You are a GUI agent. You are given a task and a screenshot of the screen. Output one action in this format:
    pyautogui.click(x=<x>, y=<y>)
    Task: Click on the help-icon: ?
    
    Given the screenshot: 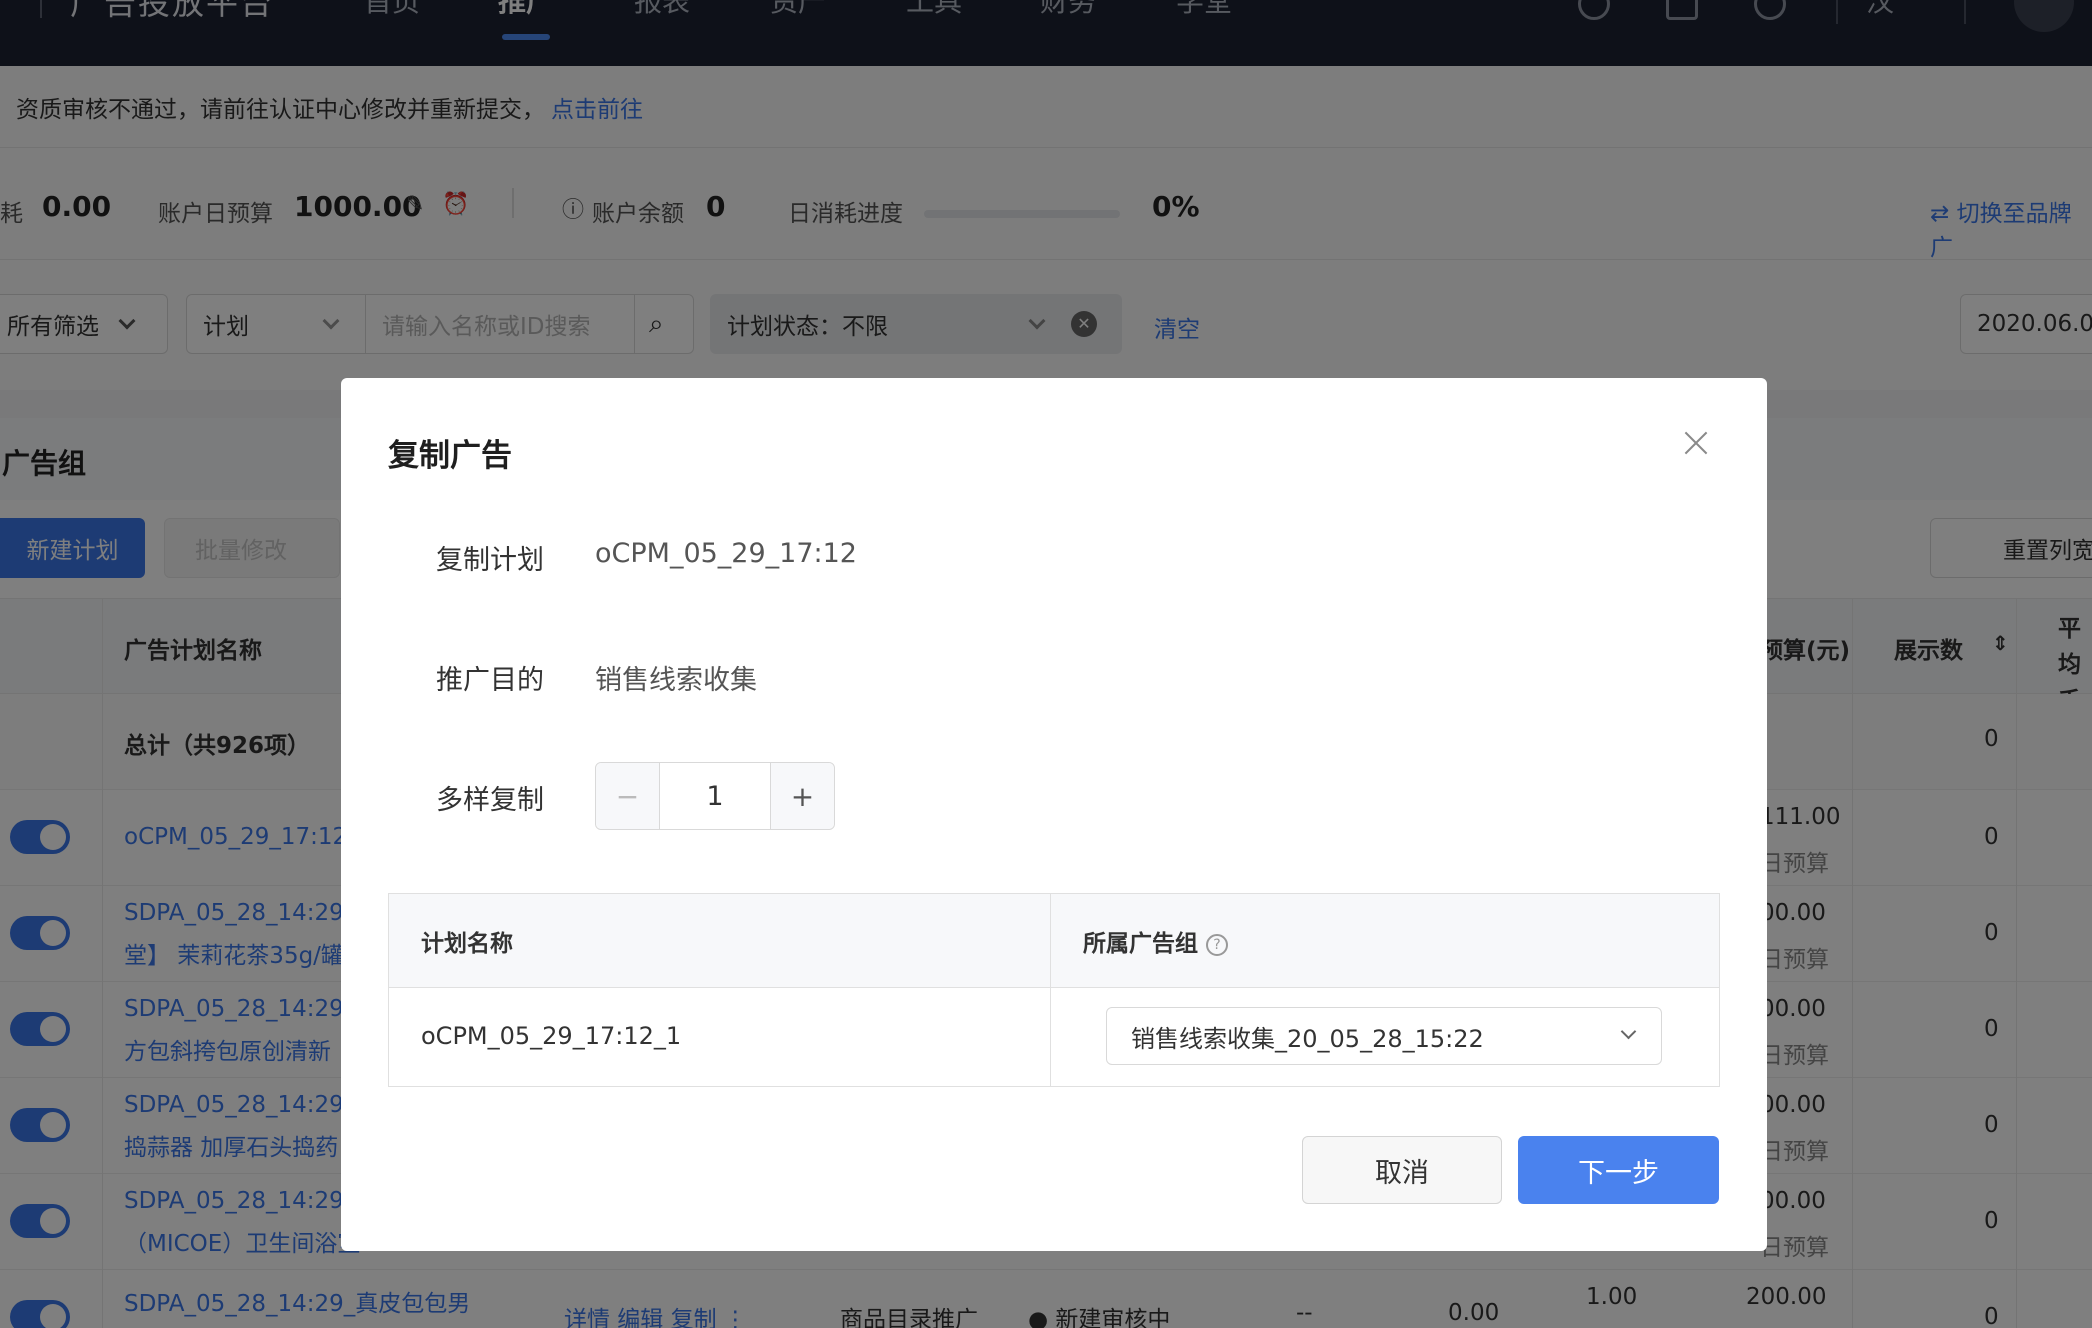 What is the action you would take?
    pyautogui.click(x=1217, y=944)
    